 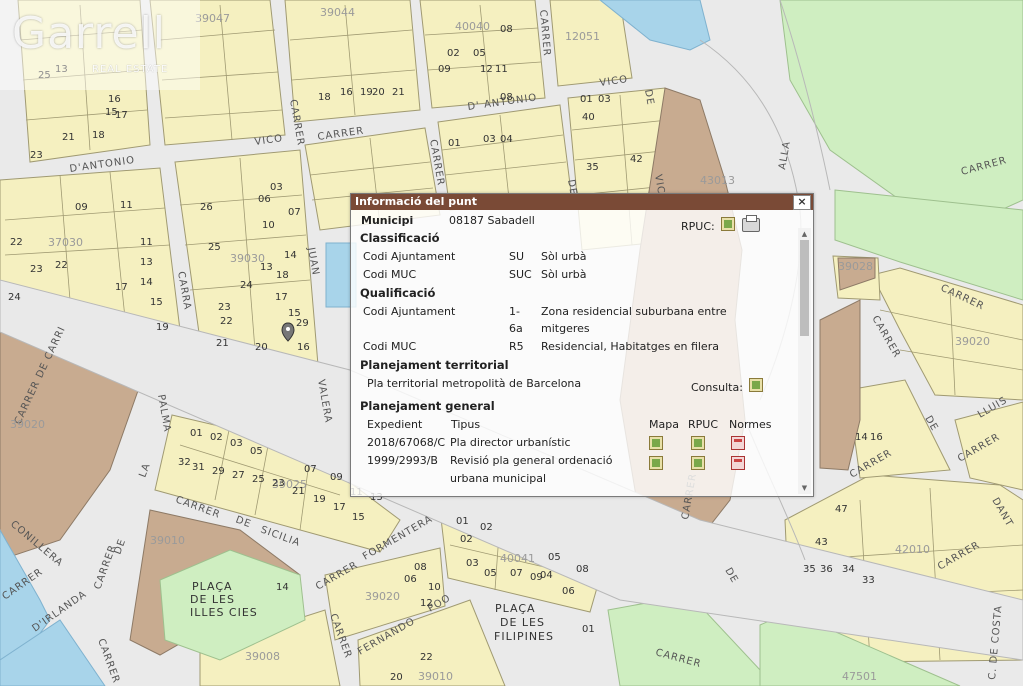 I want to click on watermark-subtitle: REAL ESTATE, so click(x=130, y=69).